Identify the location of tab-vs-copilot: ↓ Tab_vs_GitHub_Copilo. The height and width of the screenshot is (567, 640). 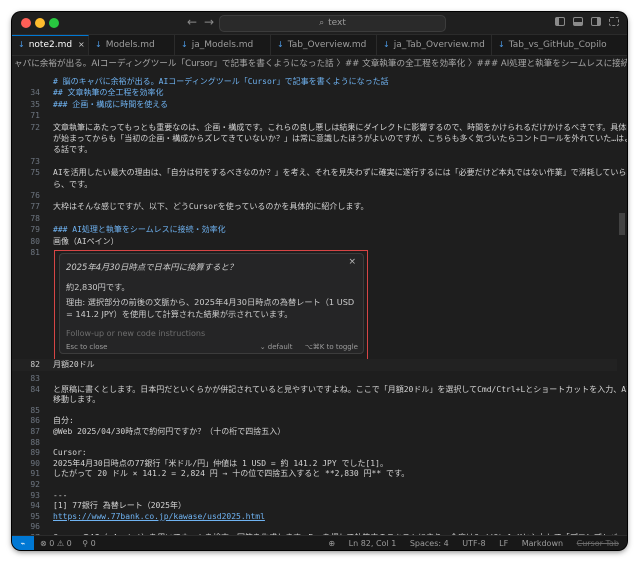
(559, 45).